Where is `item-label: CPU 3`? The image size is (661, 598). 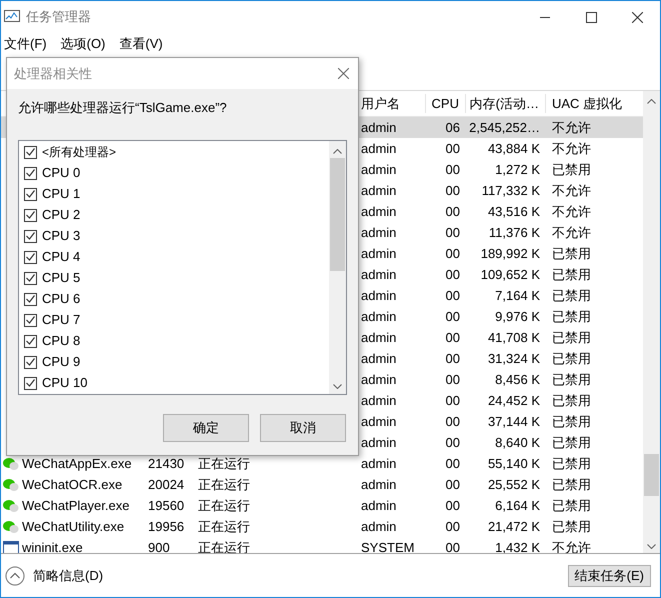
item-label: CPU 3 is located at coordinates (61, 236).